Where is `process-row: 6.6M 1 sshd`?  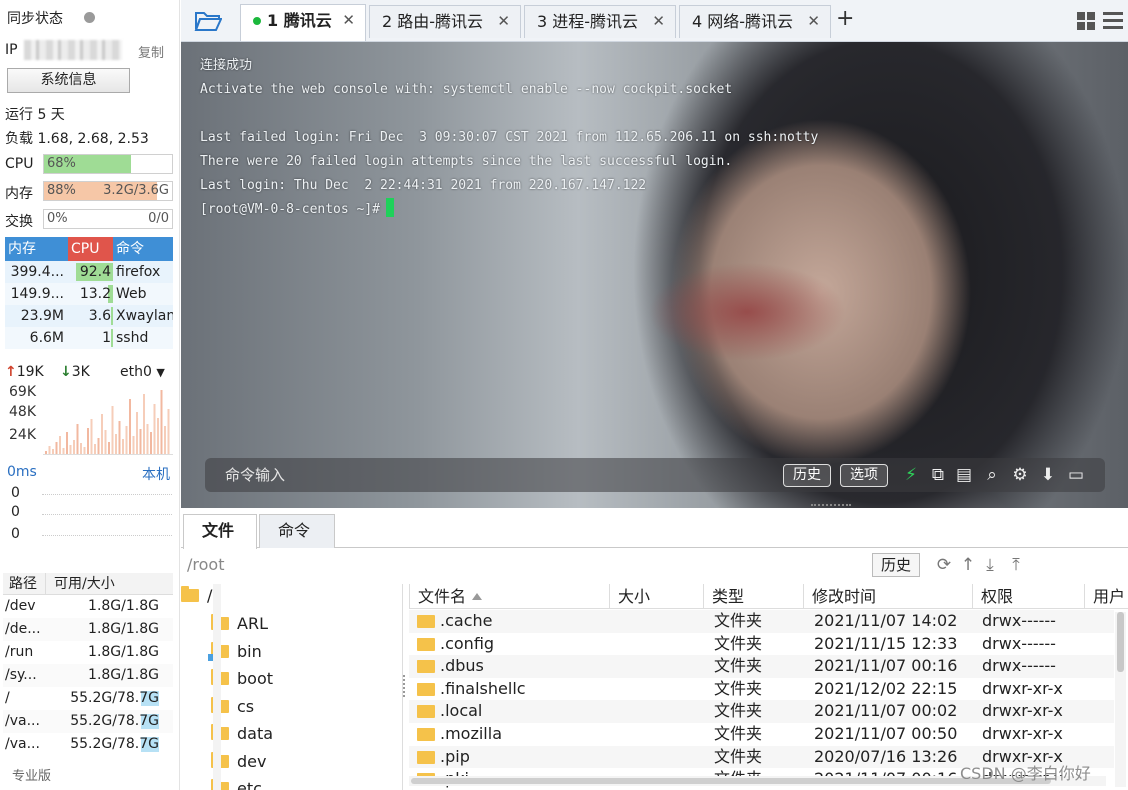
process-row: 6.6M 1 sshd is located at coordinates (89, 338).